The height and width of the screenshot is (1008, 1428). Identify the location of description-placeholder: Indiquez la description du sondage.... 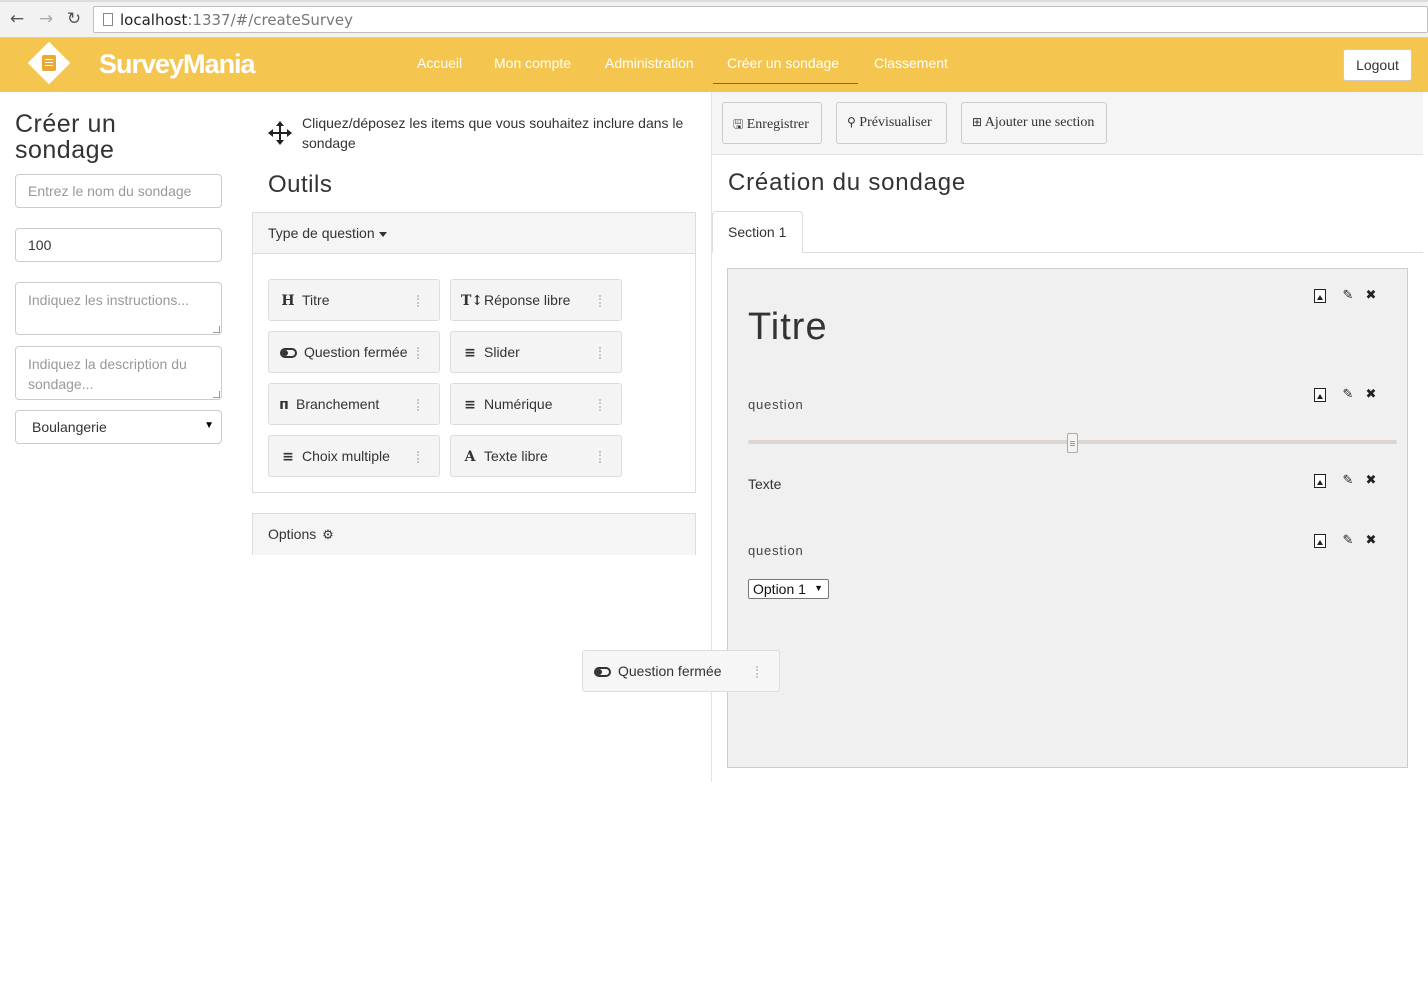
(107, 374).